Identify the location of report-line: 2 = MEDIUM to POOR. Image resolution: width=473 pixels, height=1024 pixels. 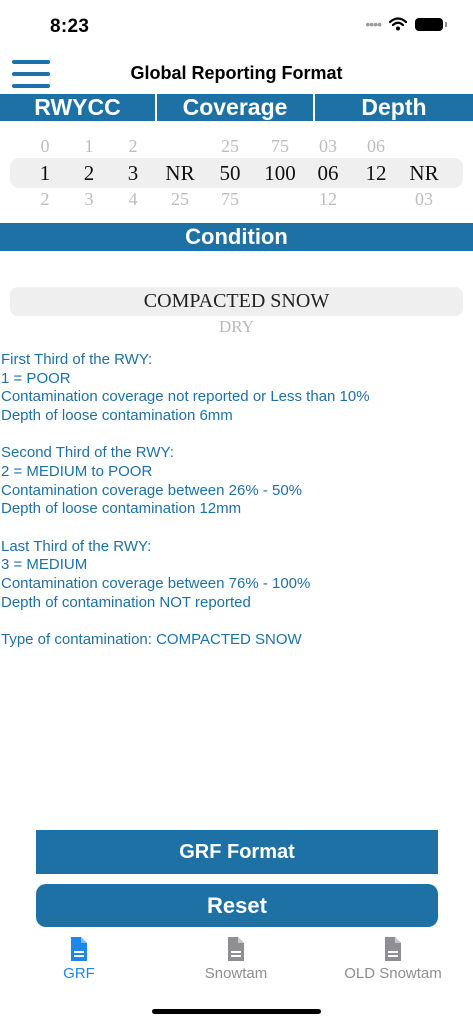
(77, 471).